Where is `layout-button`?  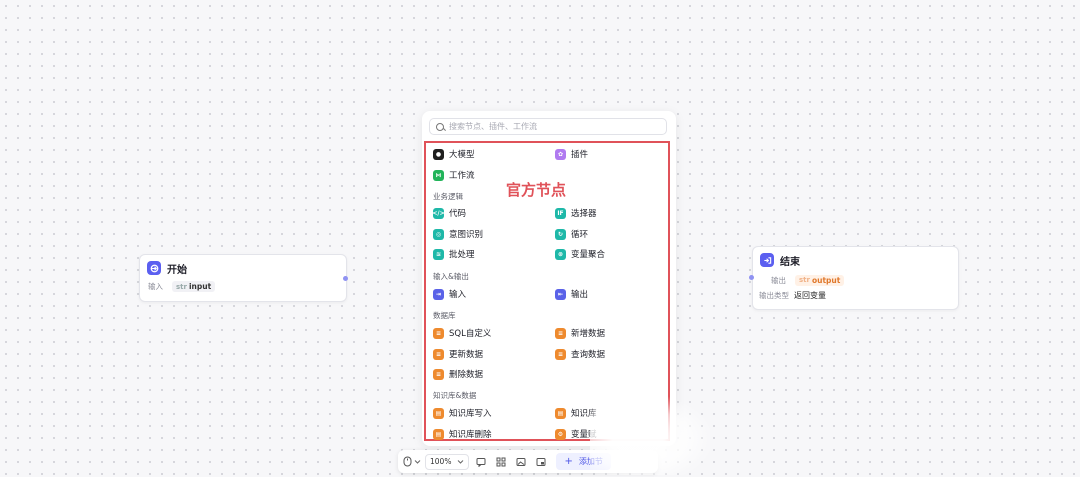
layout-button is located at coordinates (501, 462).